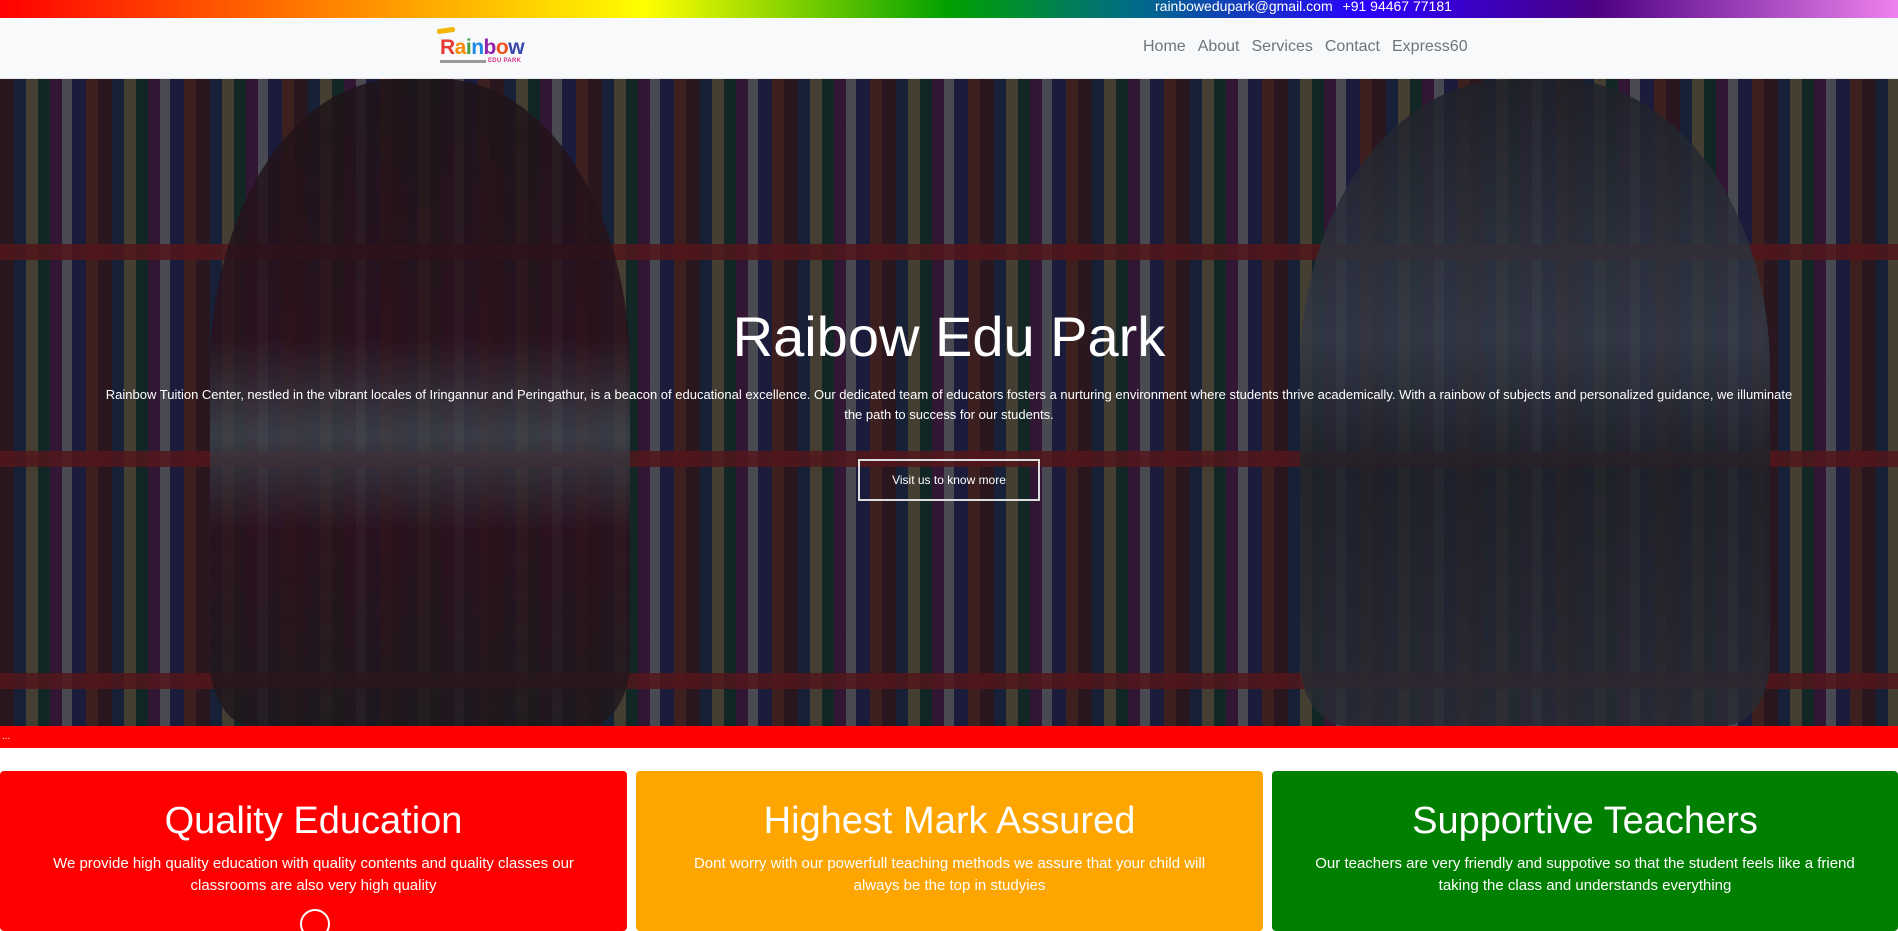 The image size is (1898, 931). I want to click on main-nav: Home About Services Contact Express60, so click(1311, 47).